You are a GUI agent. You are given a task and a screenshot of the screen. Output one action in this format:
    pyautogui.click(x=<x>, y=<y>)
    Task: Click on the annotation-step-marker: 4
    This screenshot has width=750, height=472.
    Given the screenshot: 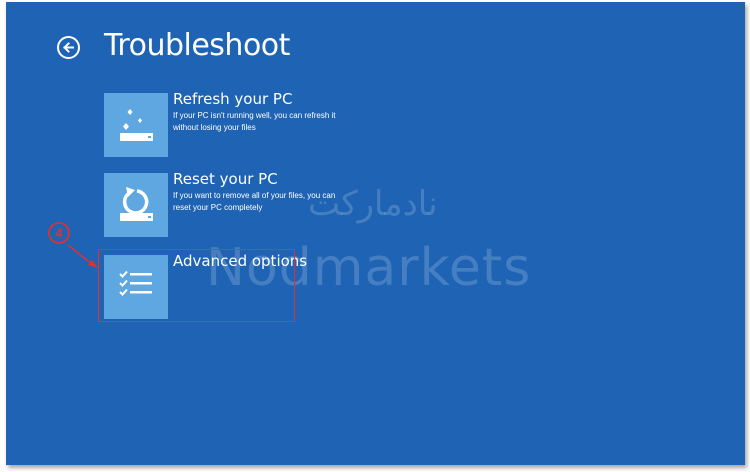 What is the action you would take?
    pyautogui.click(x=59, y=233)
    